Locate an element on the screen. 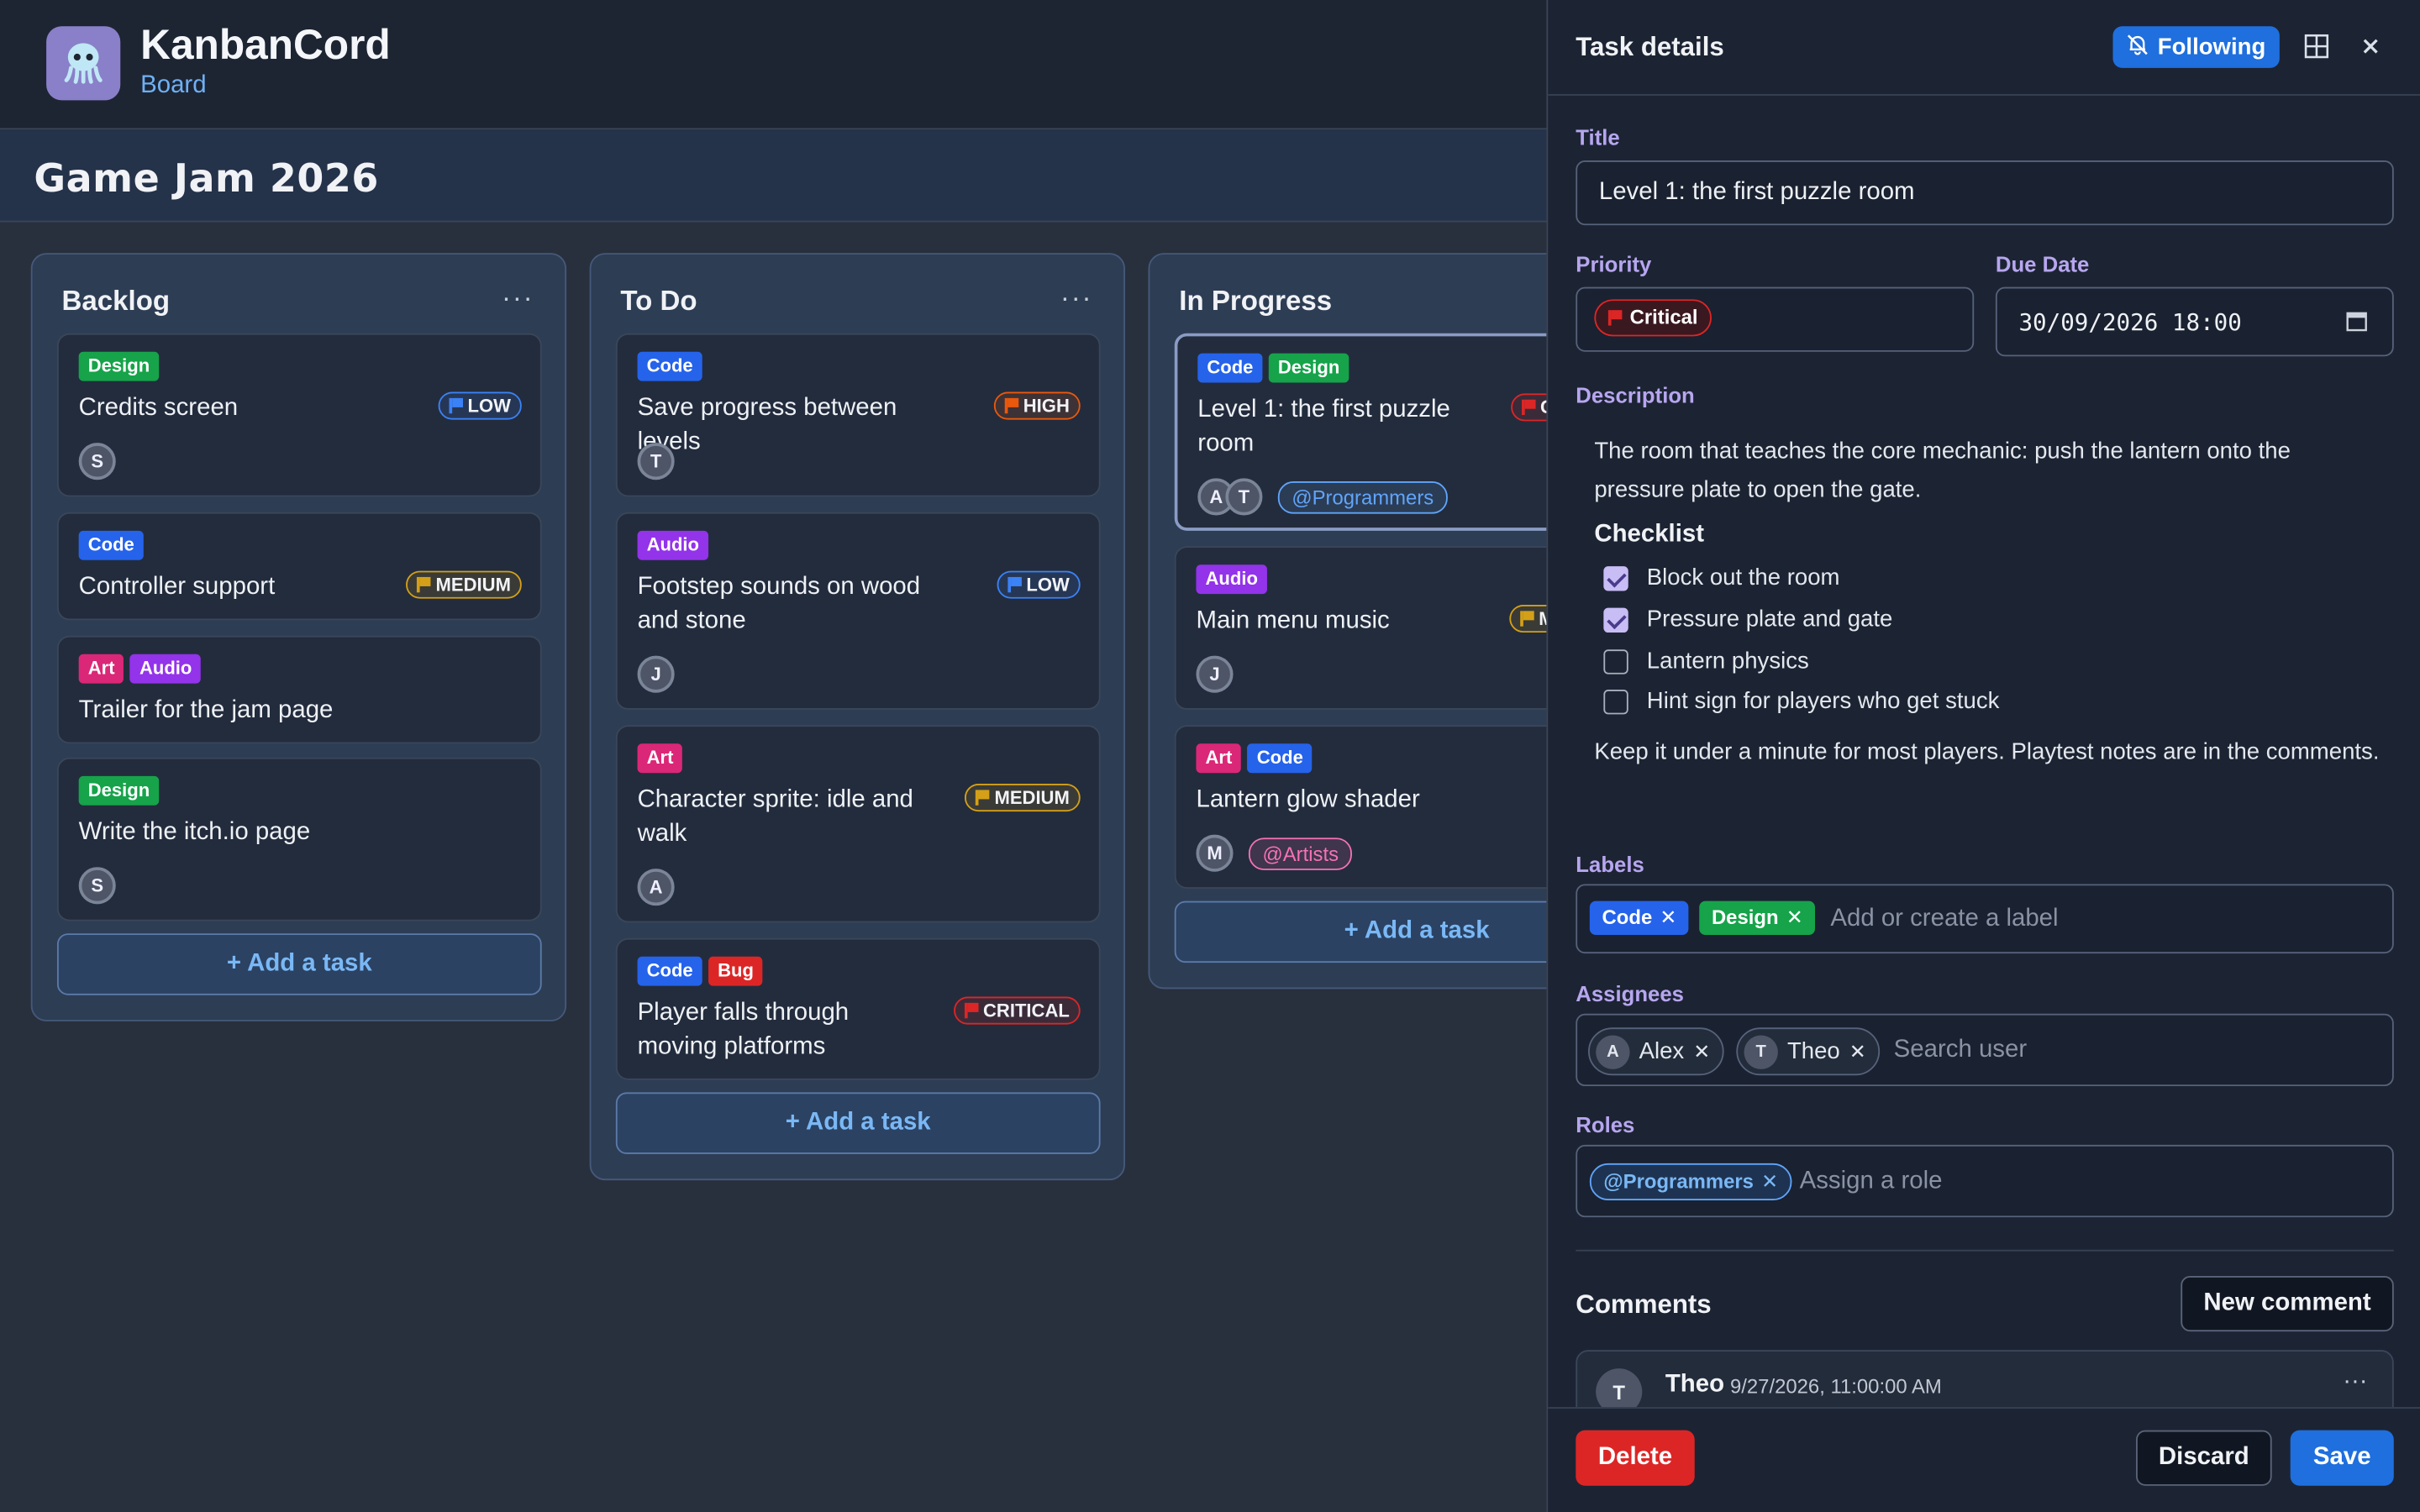  checklist-item: Lantern physics is located at coordinates (1706, 661).